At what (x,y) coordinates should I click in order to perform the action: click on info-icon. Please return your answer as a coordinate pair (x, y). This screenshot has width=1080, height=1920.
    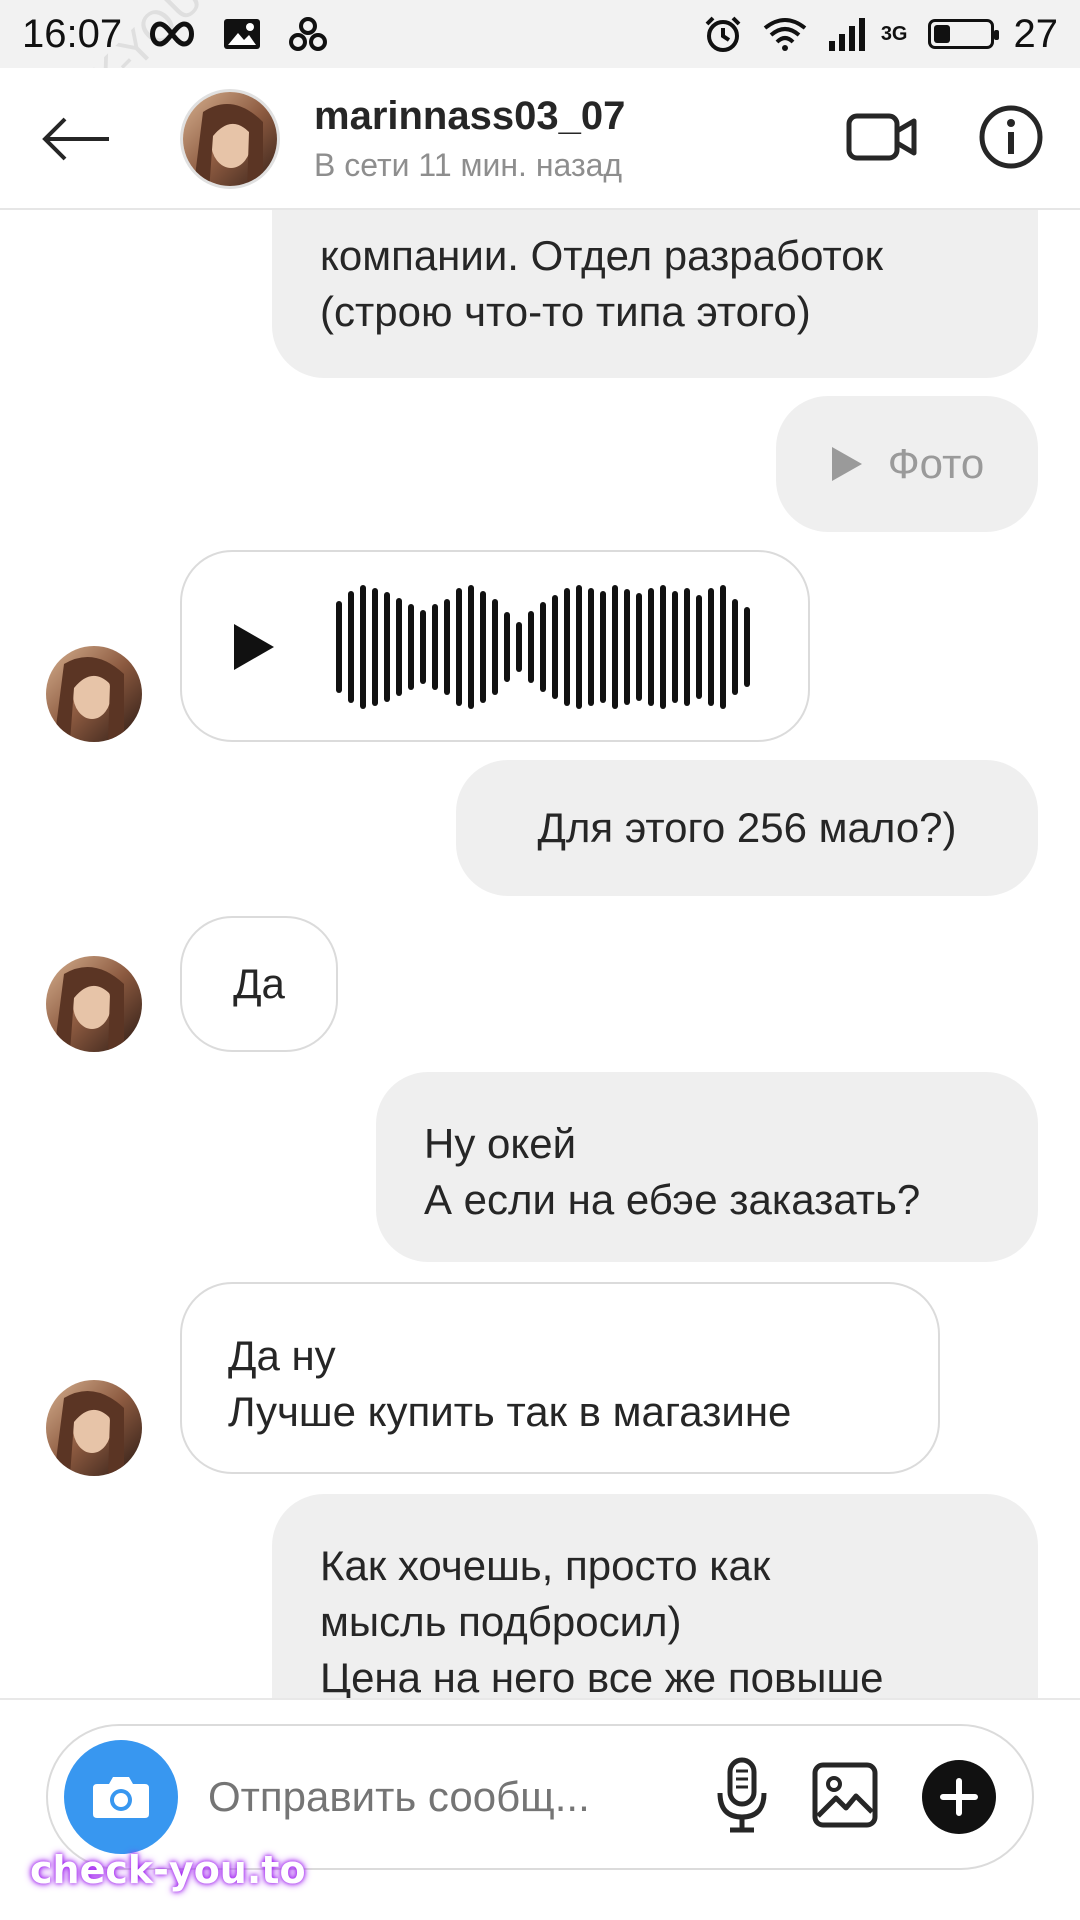
    Looking at the image, I should click on (1011, 136).